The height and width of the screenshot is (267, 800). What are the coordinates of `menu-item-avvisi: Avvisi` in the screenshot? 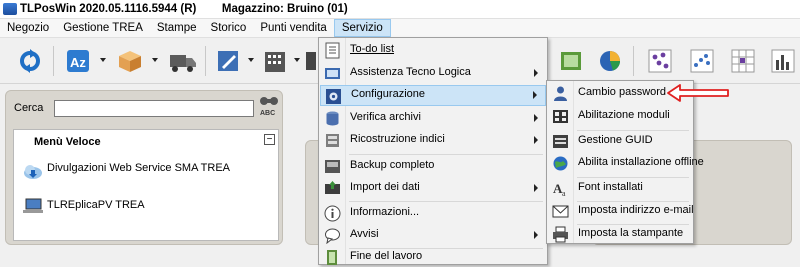 It's located at (433, 235).